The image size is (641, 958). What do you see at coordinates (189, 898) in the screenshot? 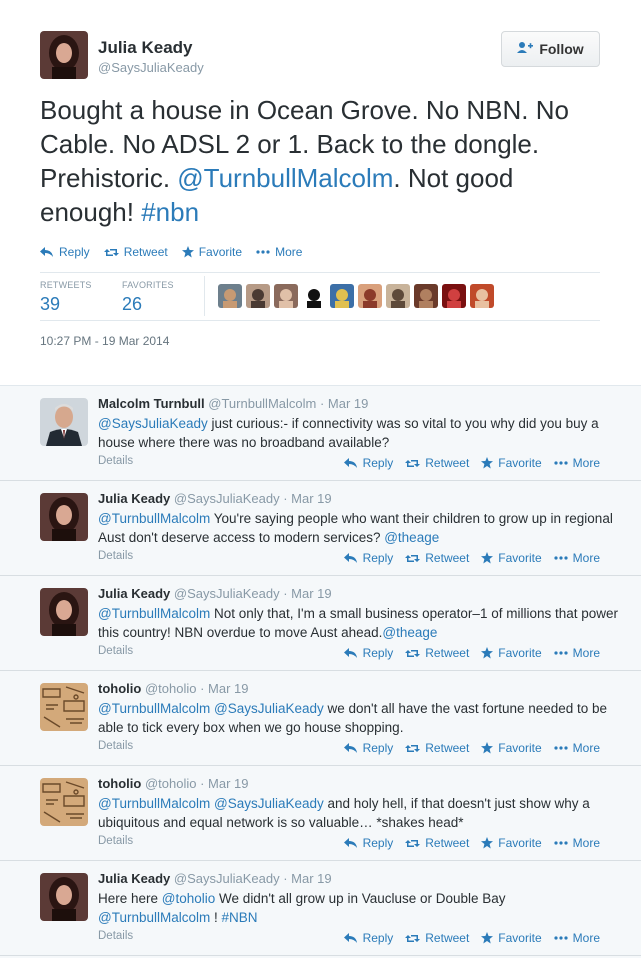
I see `mention-link: @toholio` at bounding box center [189, 898].